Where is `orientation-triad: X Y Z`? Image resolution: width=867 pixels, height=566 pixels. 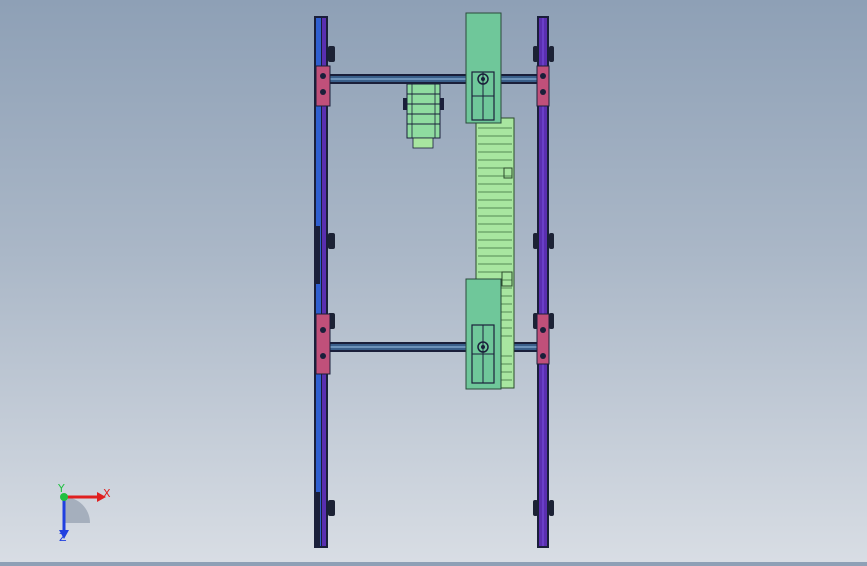 orientation-triad: X Y Z is located at coordinates (84, 513).